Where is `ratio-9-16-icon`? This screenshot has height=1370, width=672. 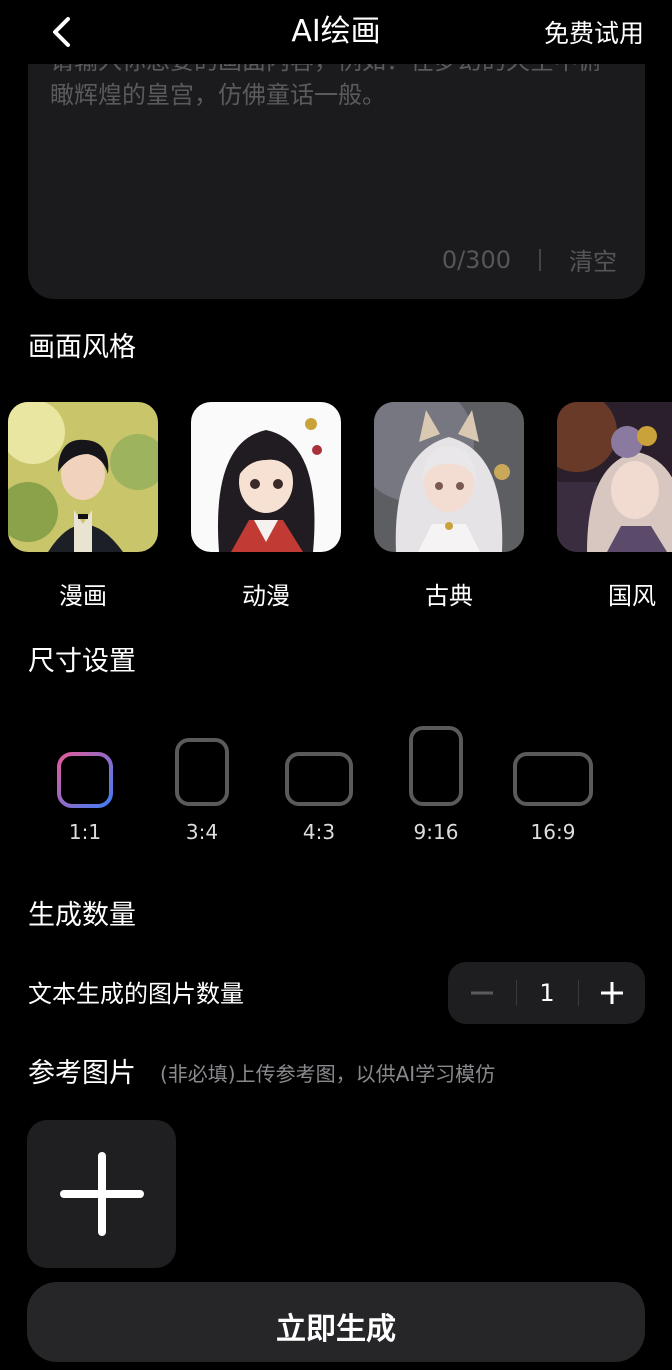 ratio-9-16-icon is located at coordinates (436, 766).